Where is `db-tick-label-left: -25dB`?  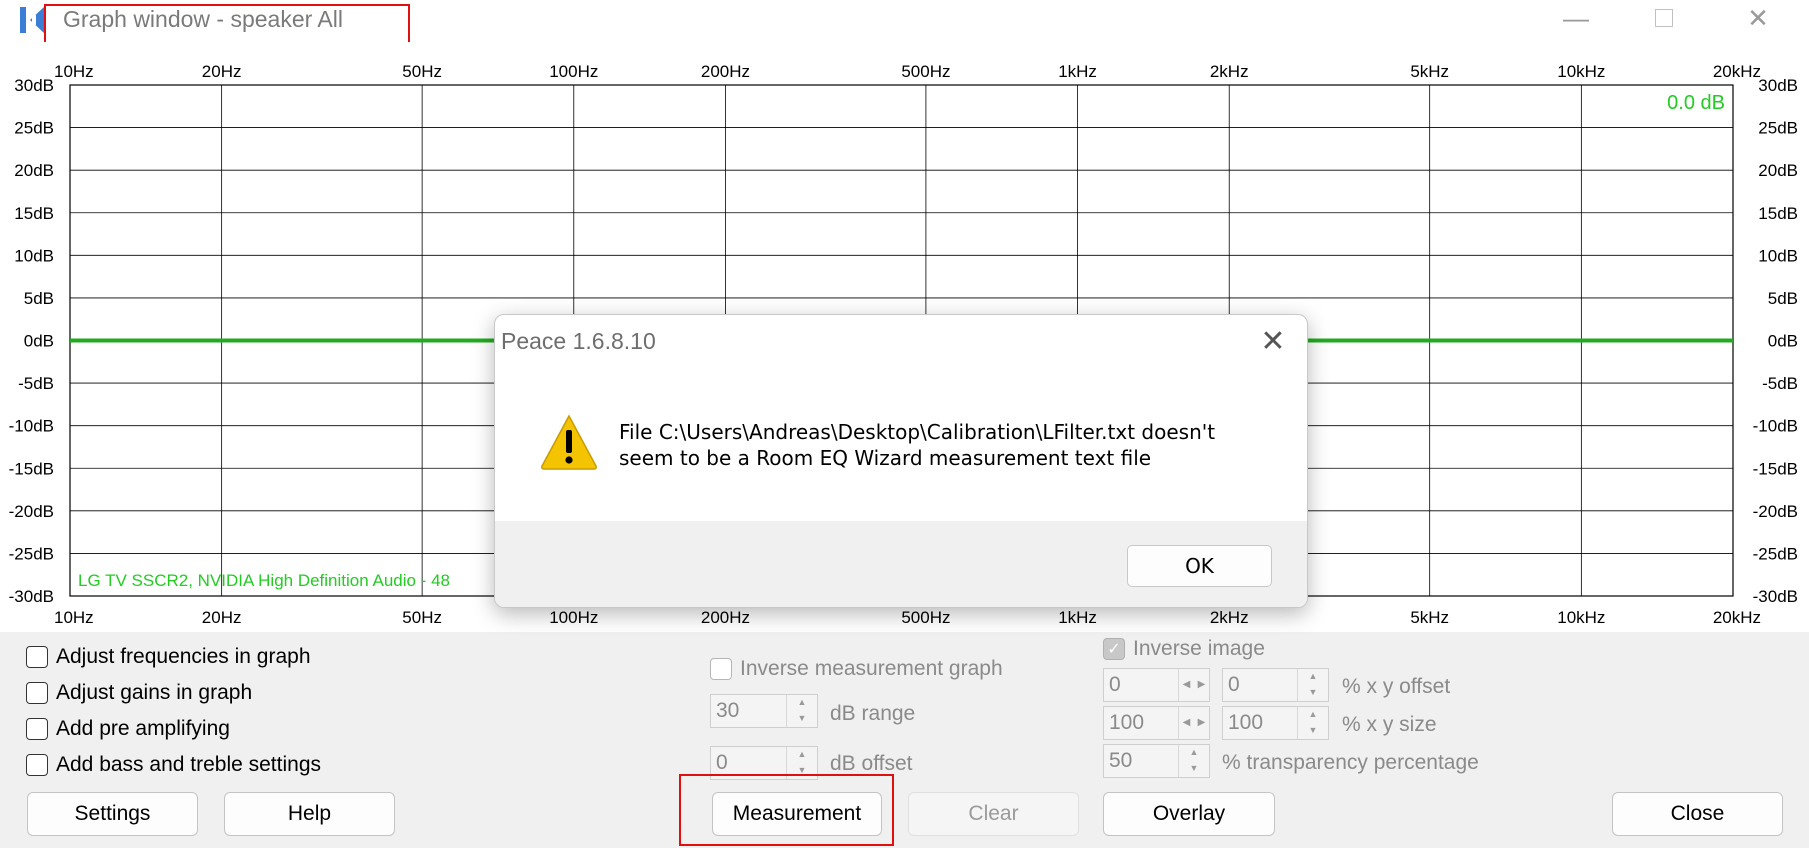 db-tick-label-left: -25dB is located at coordinates (31, 553).